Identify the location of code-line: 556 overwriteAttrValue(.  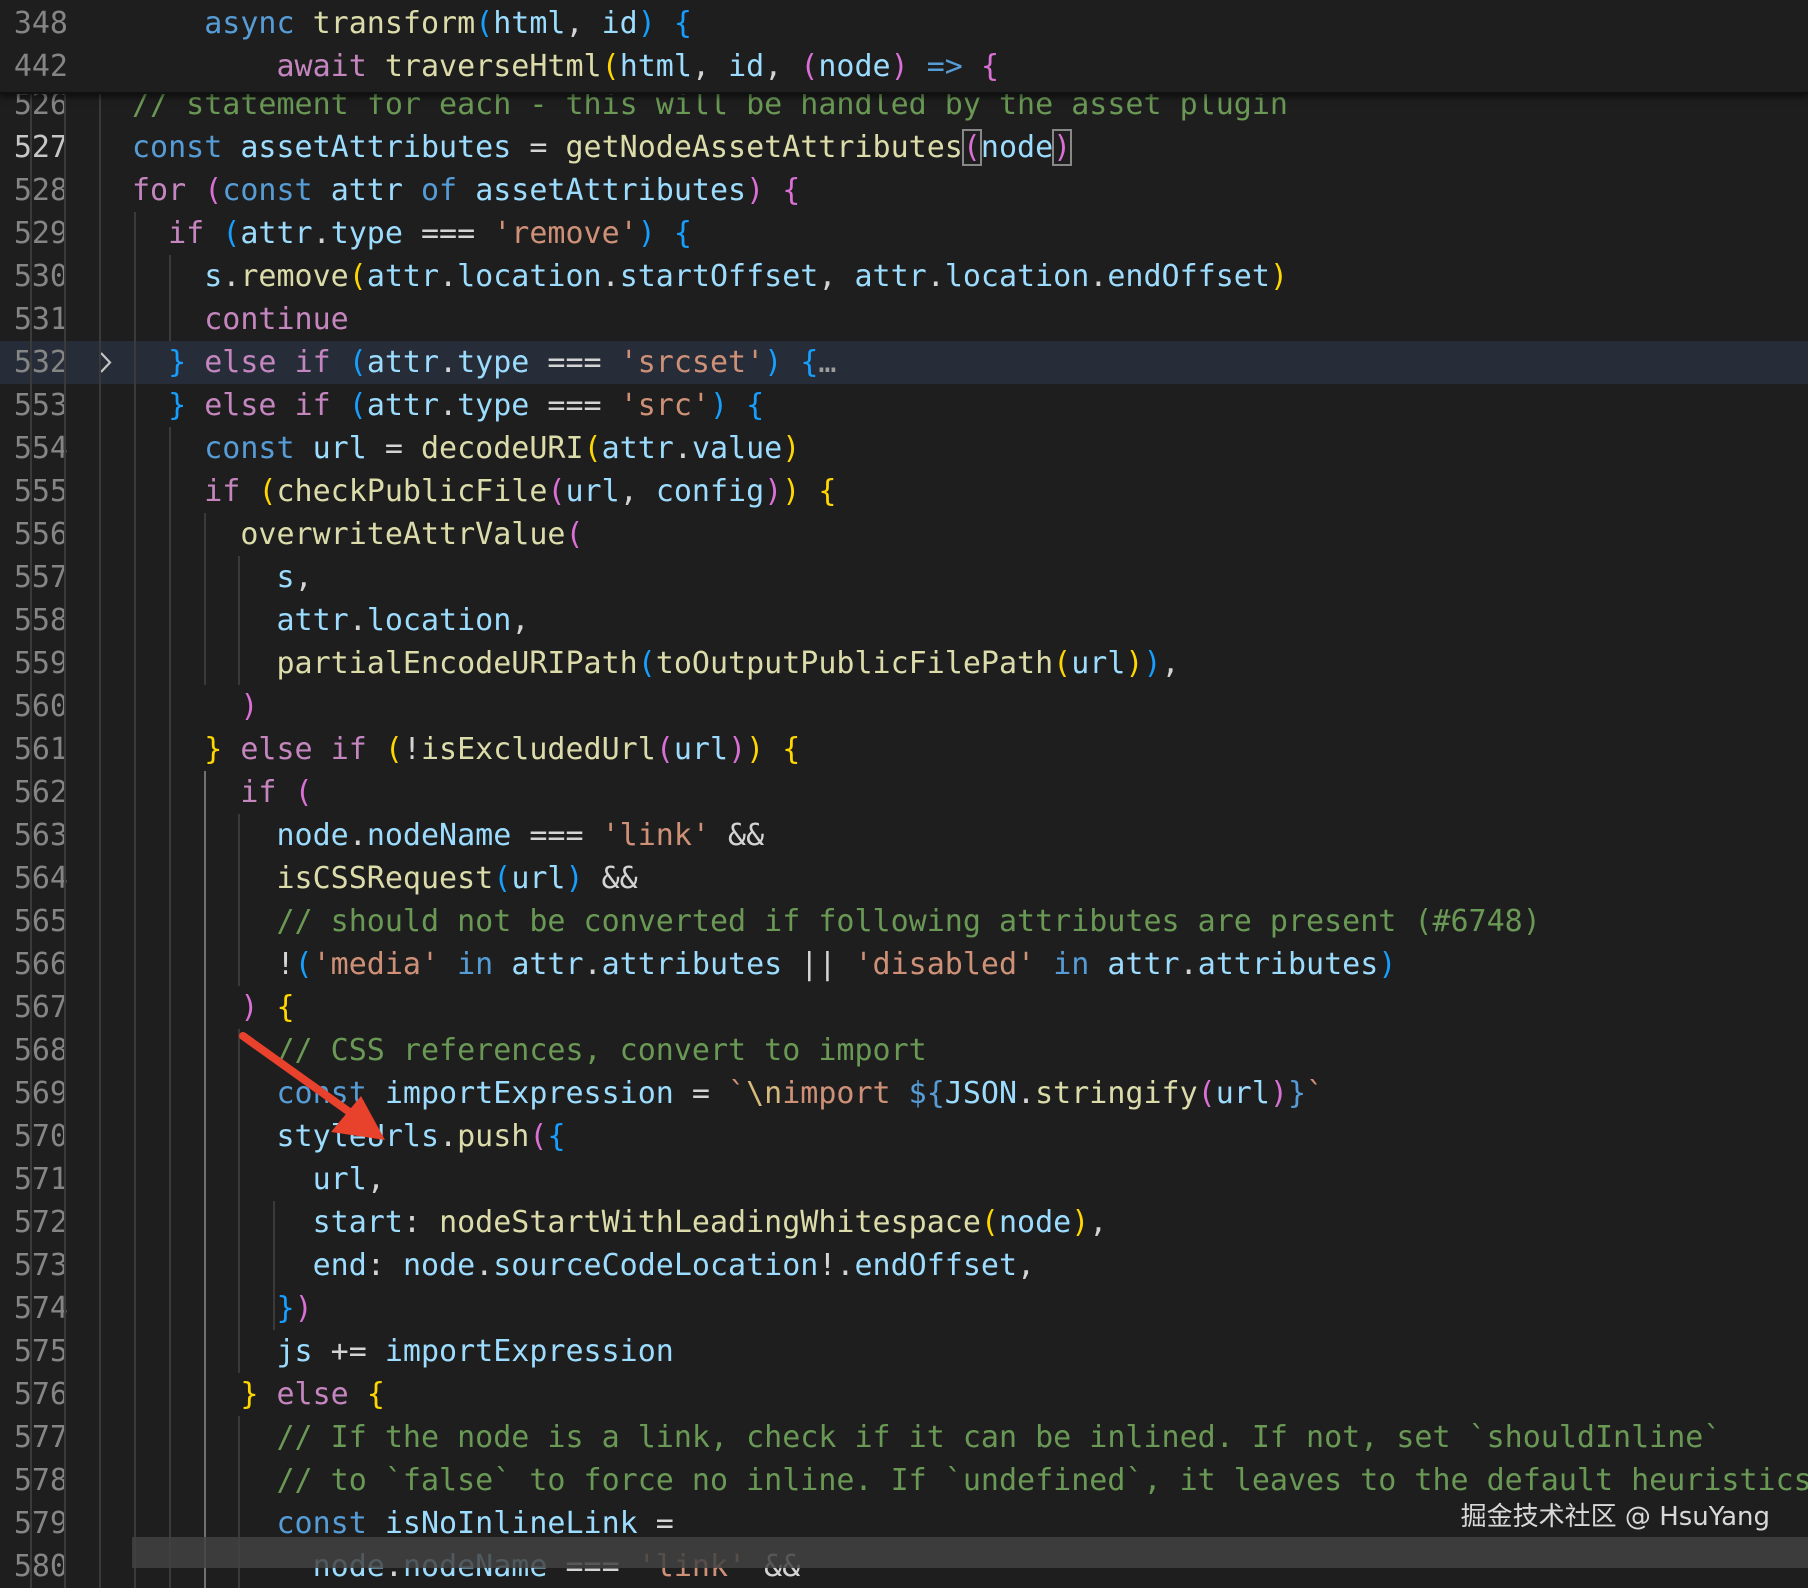
(904, 534).